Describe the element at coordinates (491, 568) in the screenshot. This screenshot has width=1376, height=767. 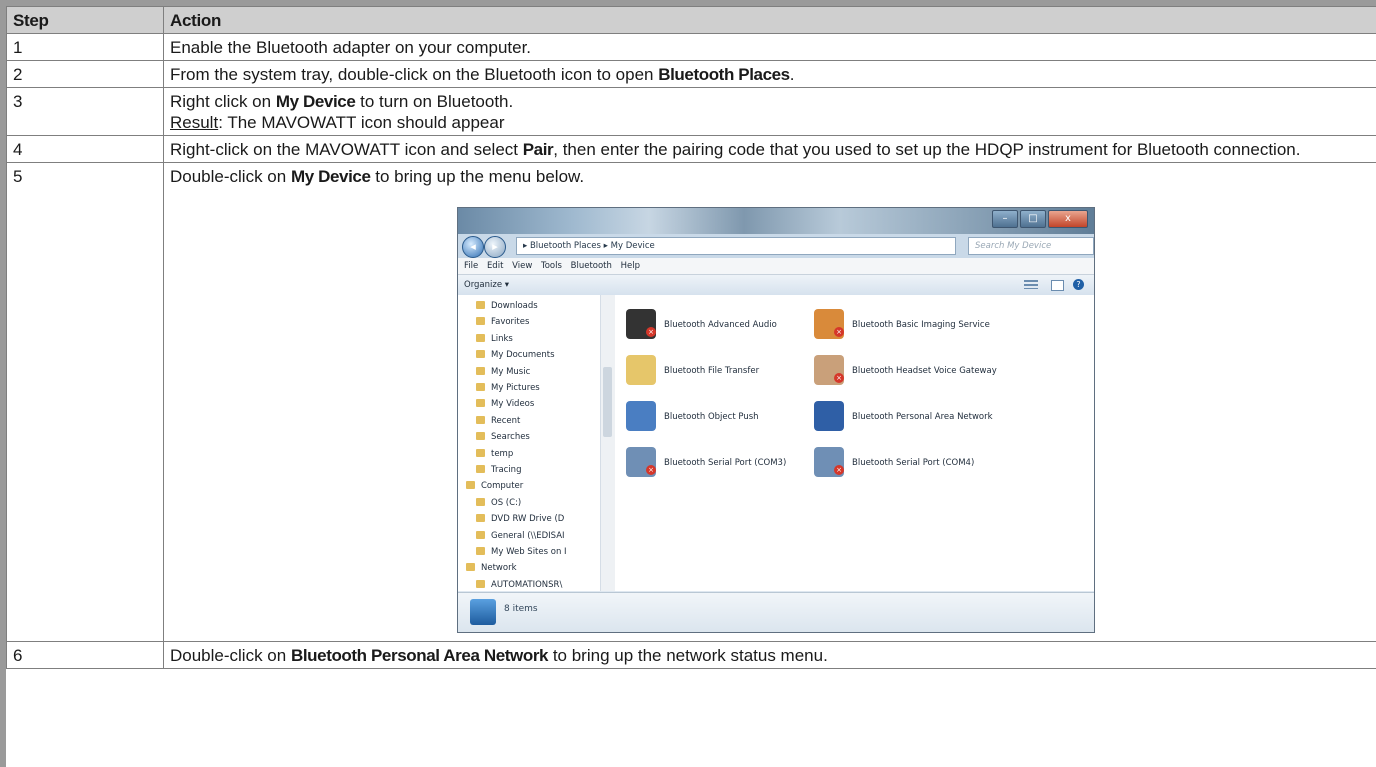
I see `nav-item: Network` at that location.